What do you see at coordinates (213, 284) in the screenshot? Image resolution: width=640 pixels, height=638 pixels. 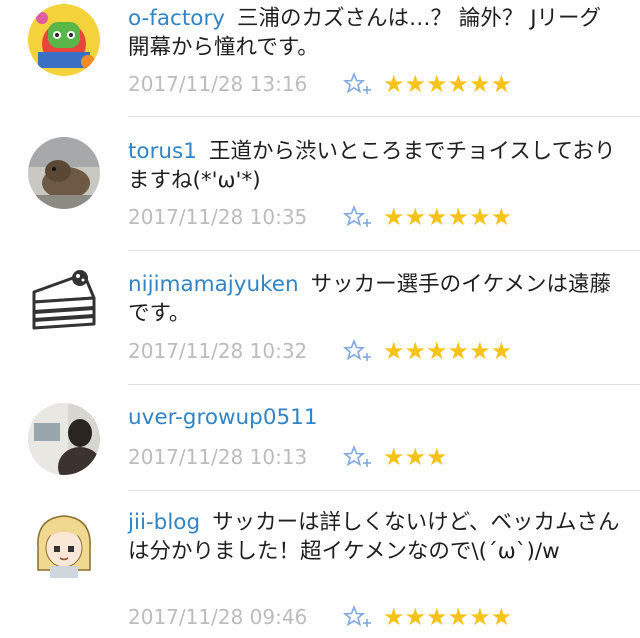 I see `username-link: nijimamajyuken` at bounding box center [213, 284].